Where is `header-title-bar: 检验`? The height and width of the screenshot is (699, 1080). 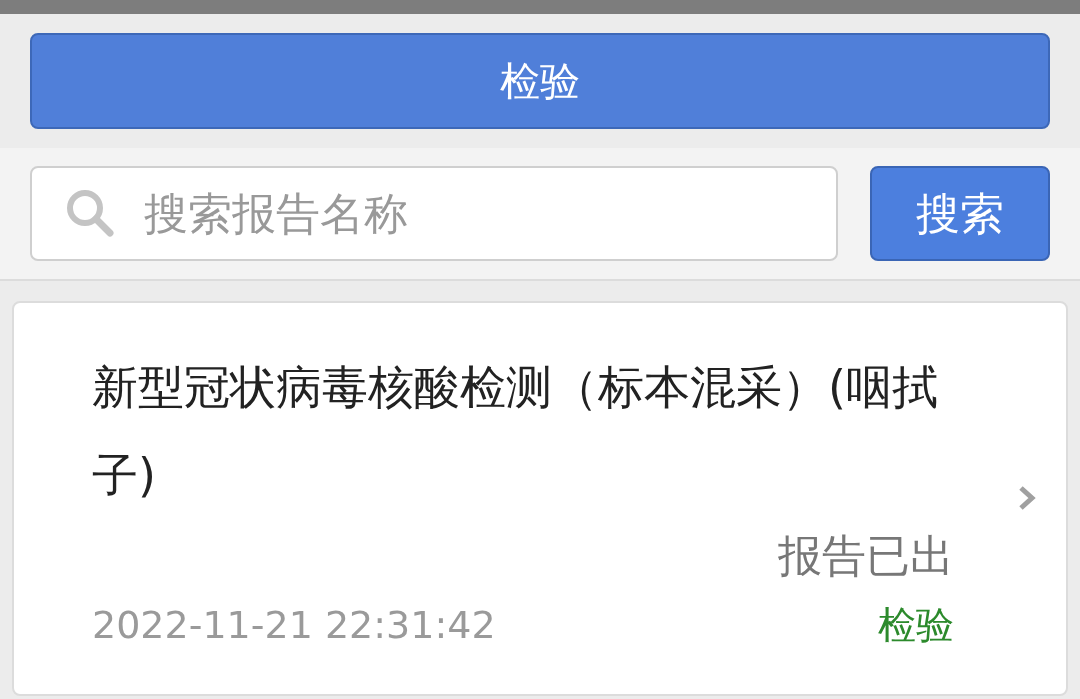
header-title-bar: 检验 is located at coordinates (540, 81).